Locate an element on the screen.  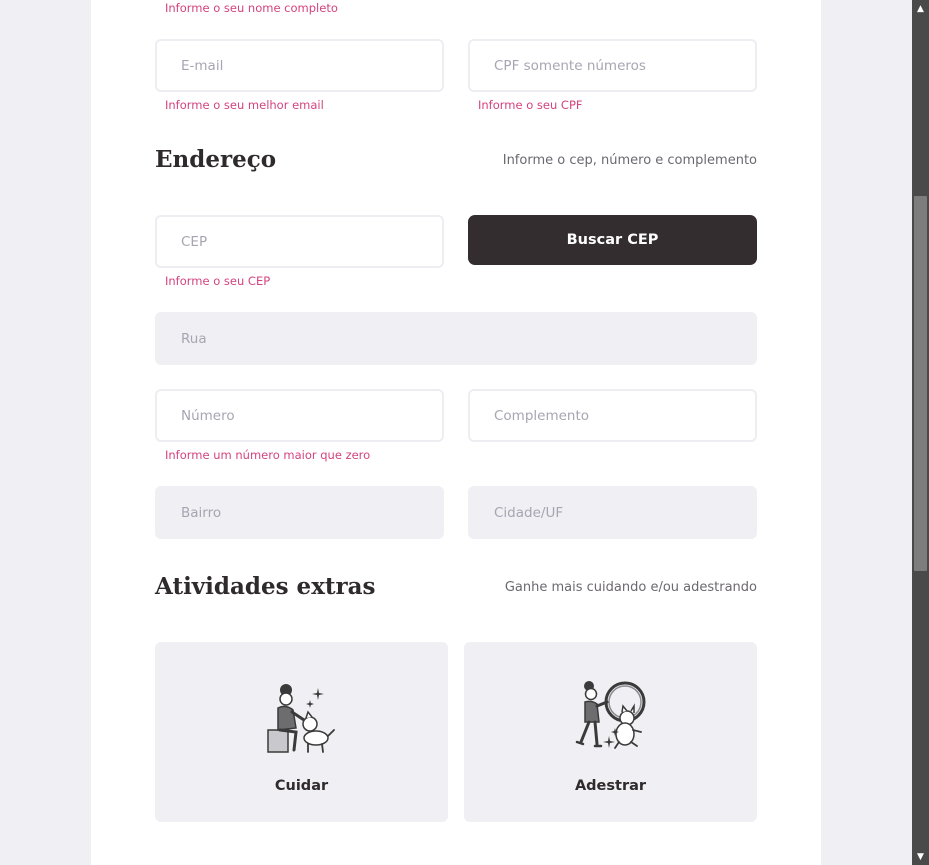
address-title: Endereço is located at coordinates (216, 159).